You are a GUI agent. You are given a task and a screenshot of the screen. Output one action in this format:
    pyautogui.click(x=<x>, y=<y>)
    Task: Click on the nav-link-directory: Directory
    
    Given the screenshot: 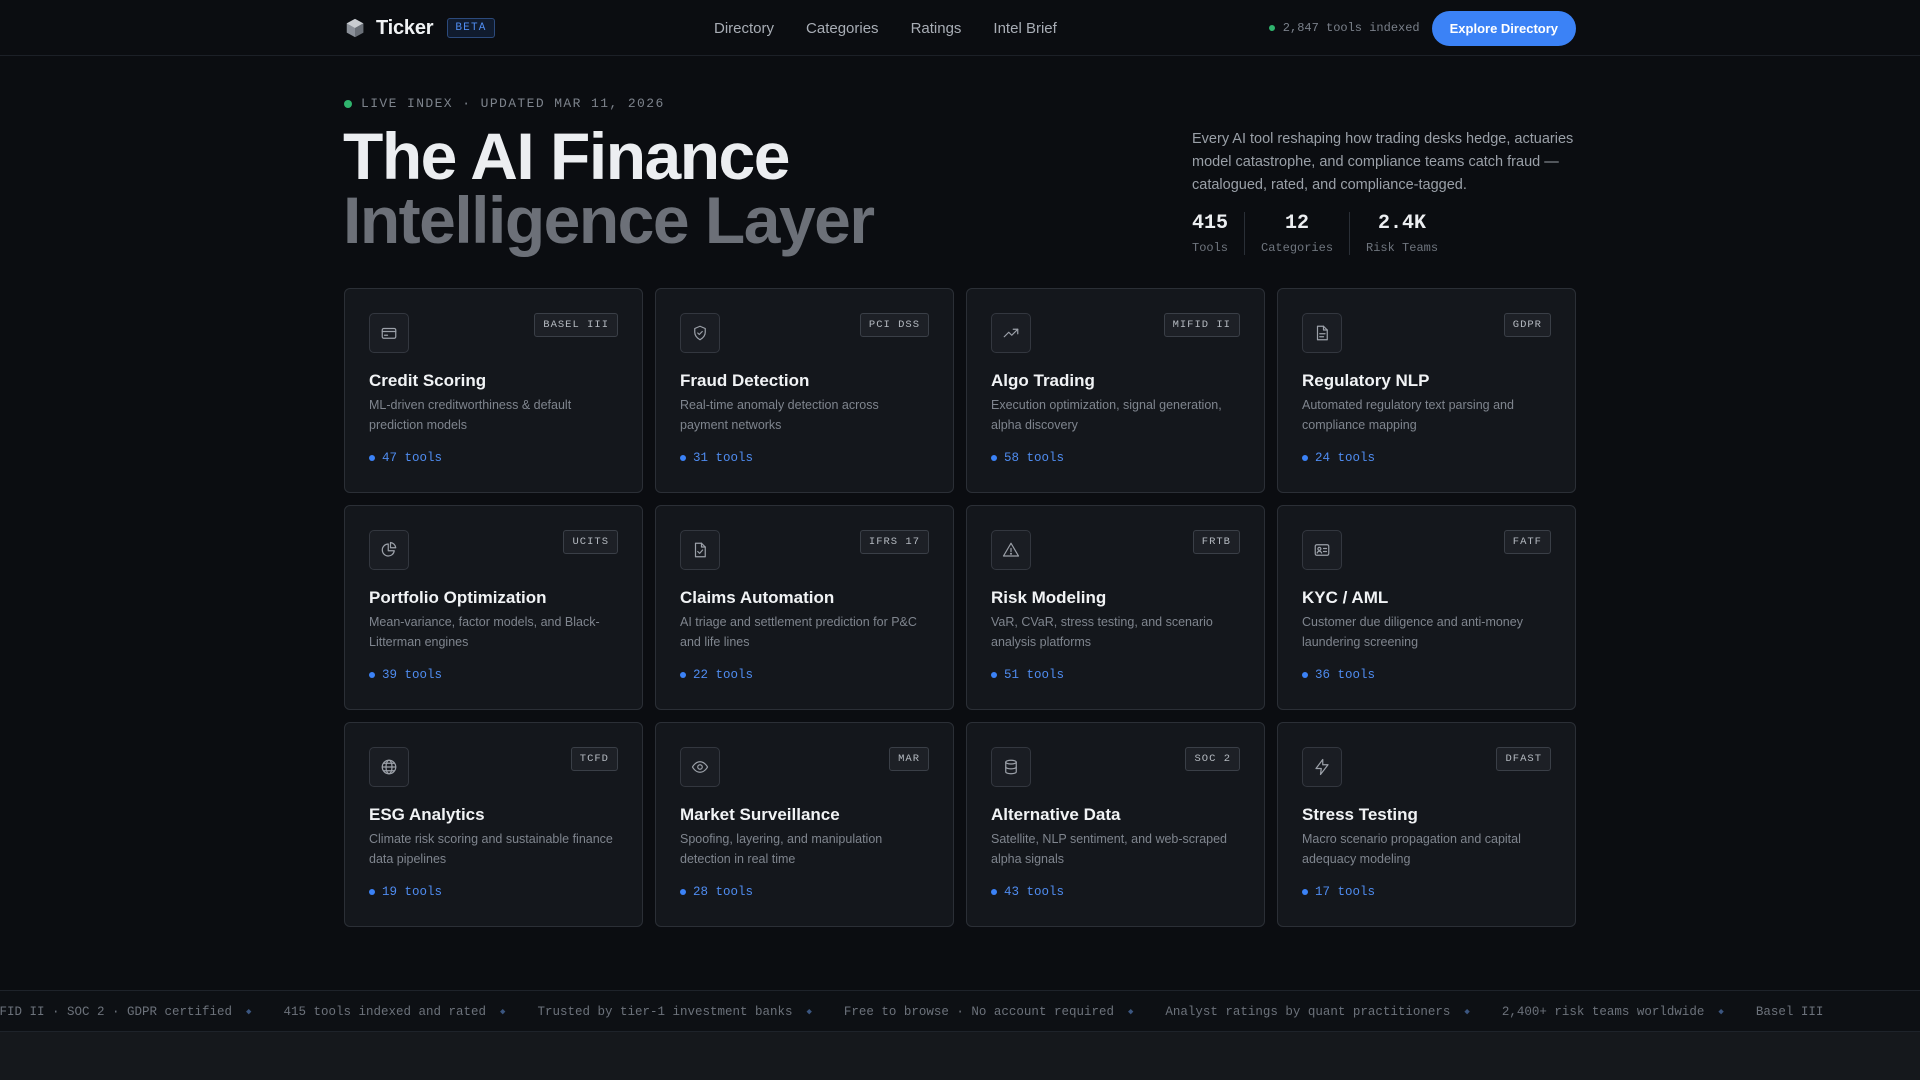 What is the action you would take?
    pyautogui.click(x=744, y=28)
    